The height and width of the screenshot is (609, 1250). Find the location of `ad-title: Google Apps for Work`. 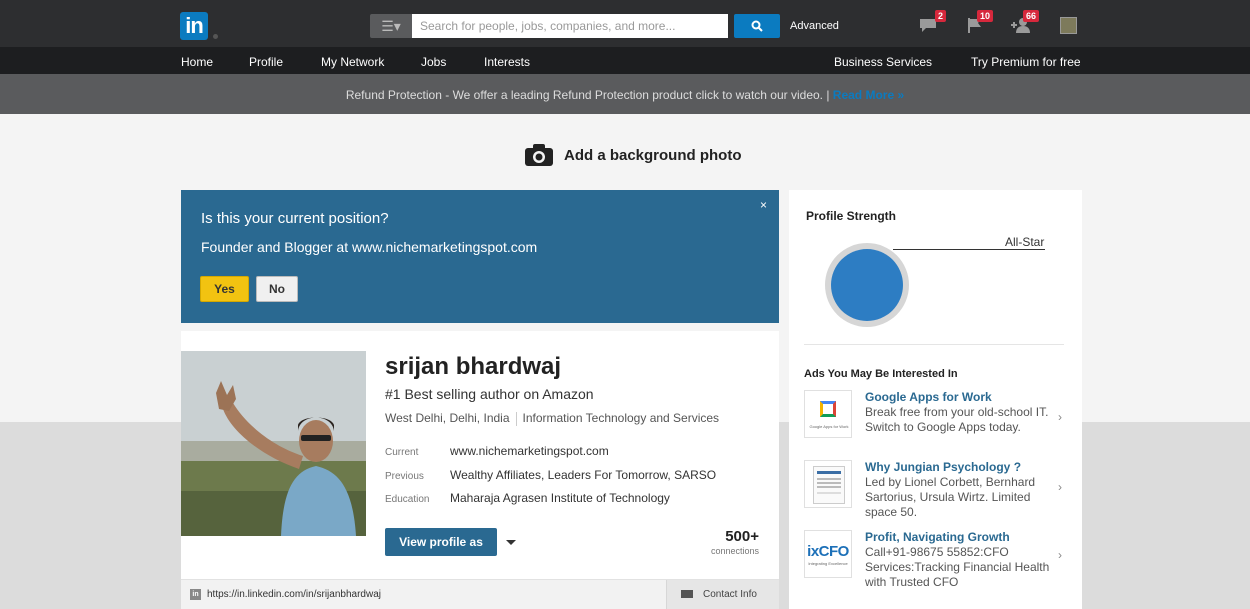

ad-title: Google Apps for Work is located at coordinates (928, 397).